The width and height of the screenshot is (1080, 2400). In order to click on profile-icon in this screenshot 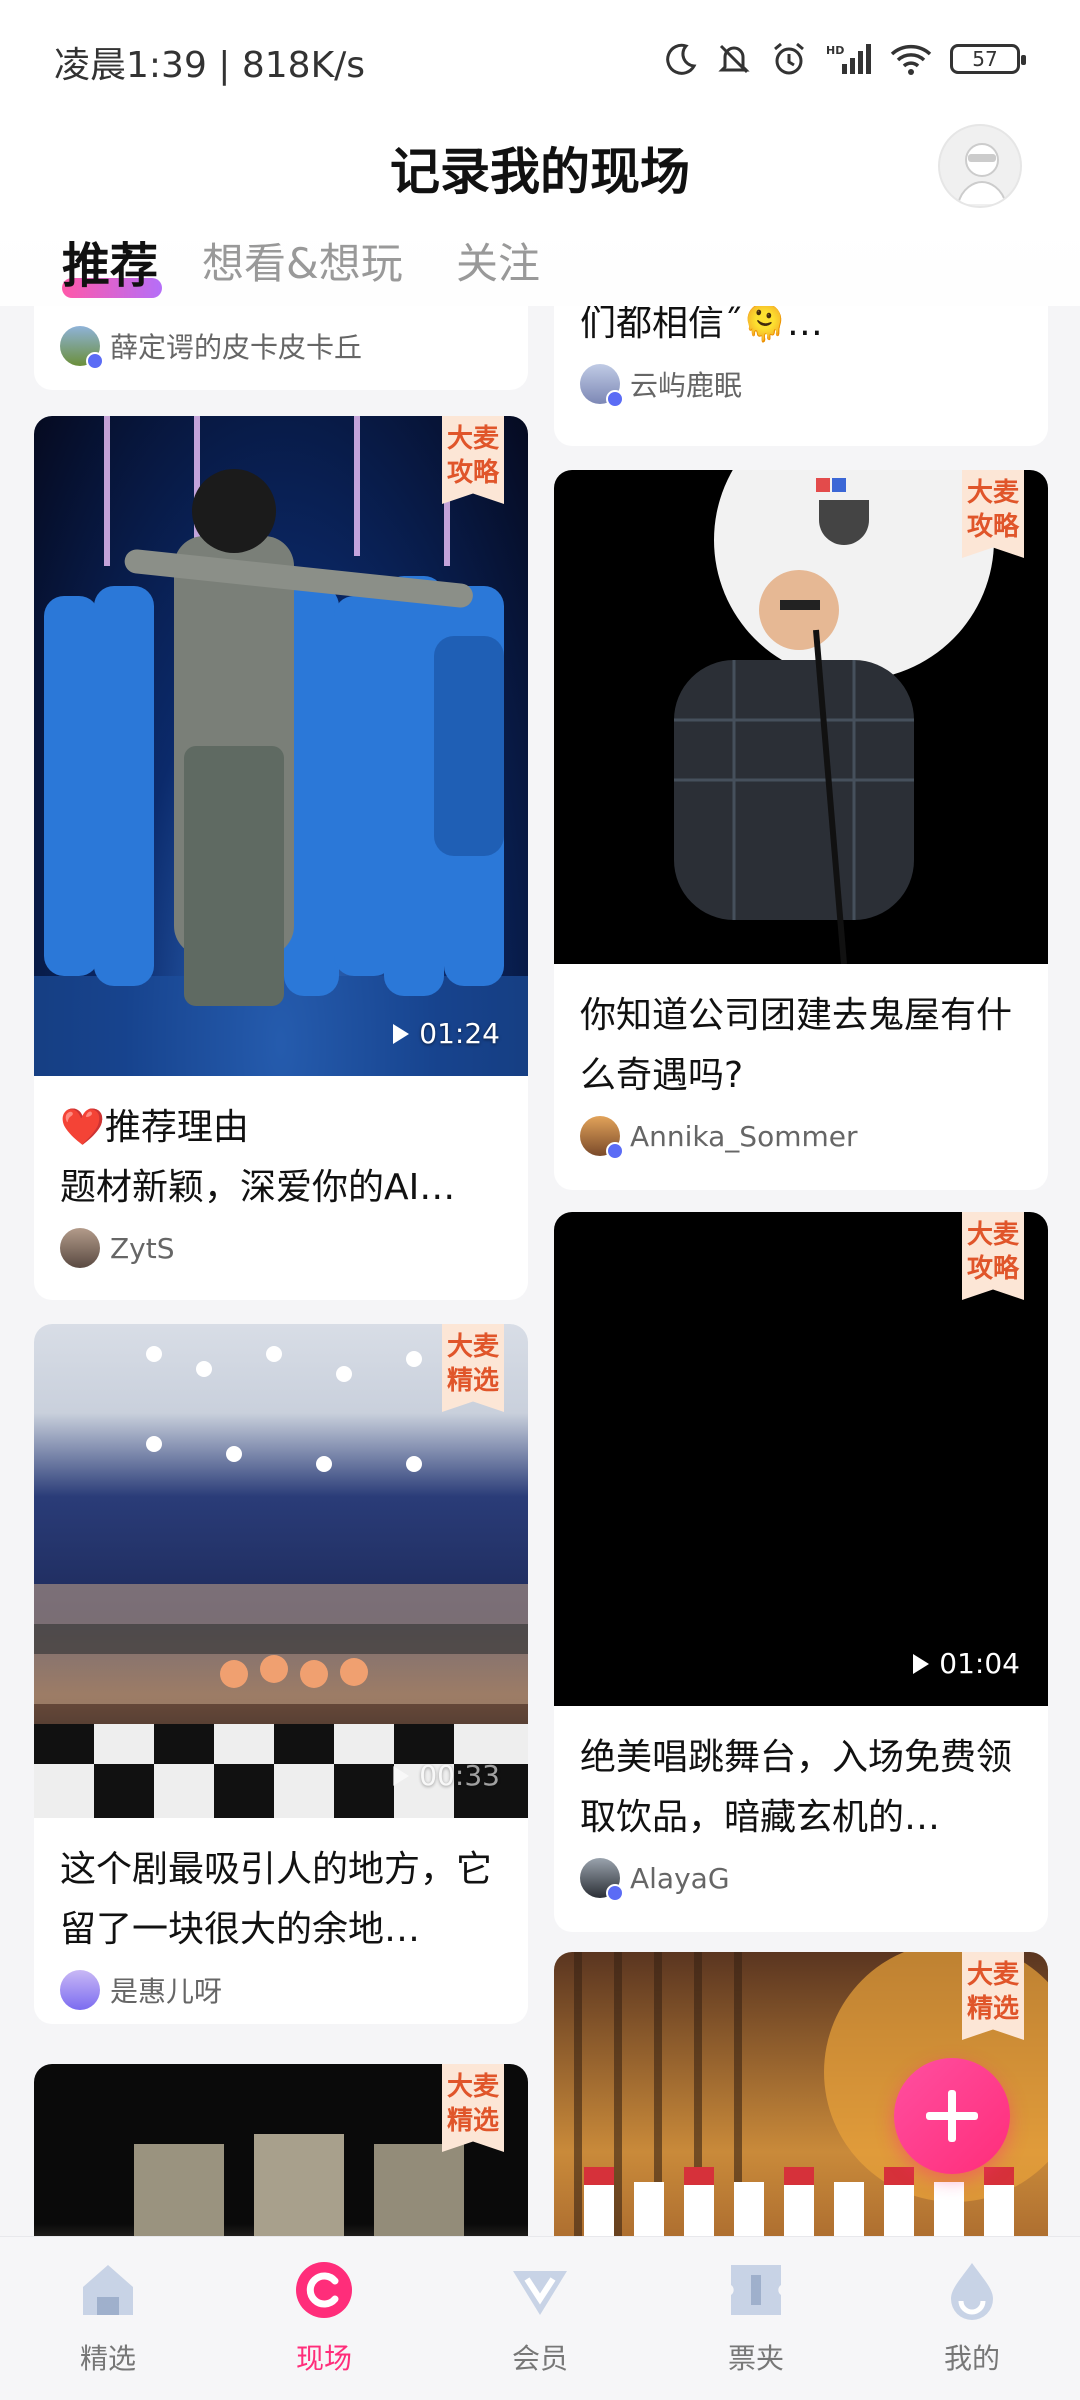, I will do `click(972, 2290)`.